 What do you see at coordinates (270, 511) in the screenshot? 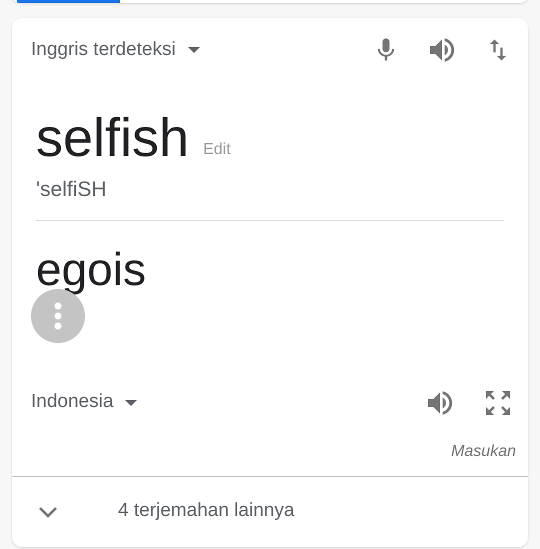
I see `more-translations-toggle: 4 terjemahan lainnya` at bounding box center [270, 511].